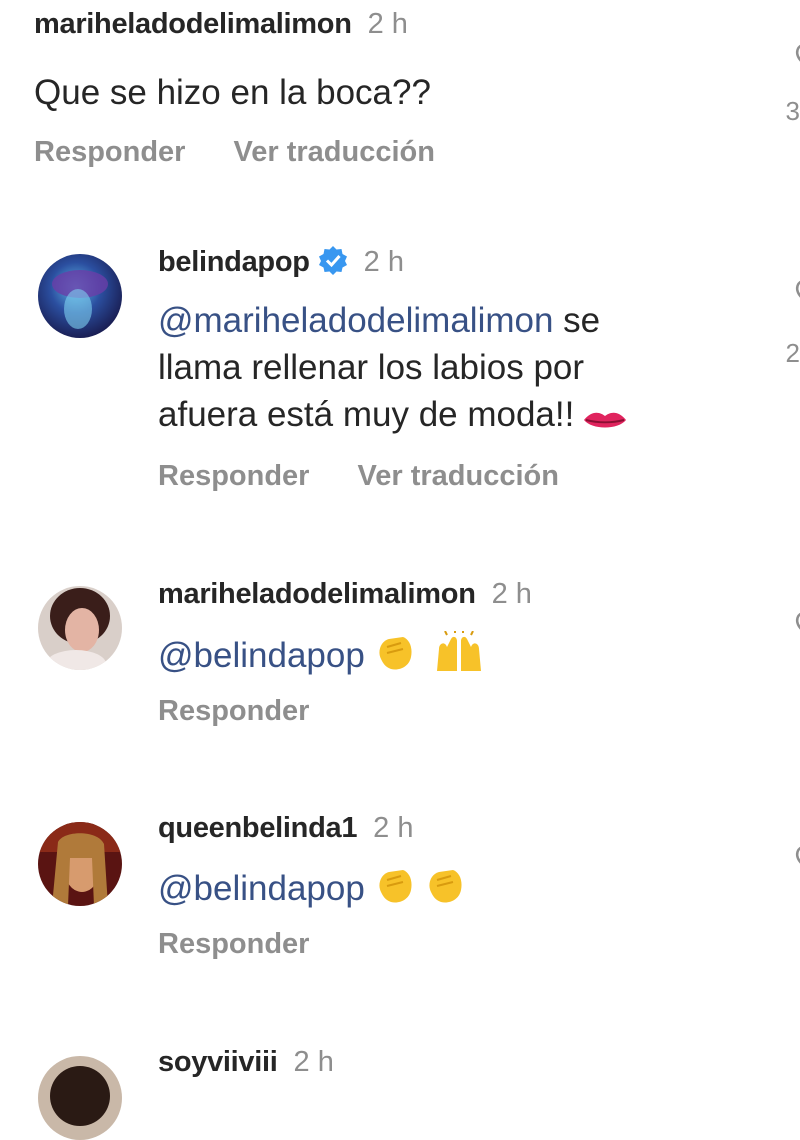  I want to click on raising-hands-emoji-icon, so click(458, 651).